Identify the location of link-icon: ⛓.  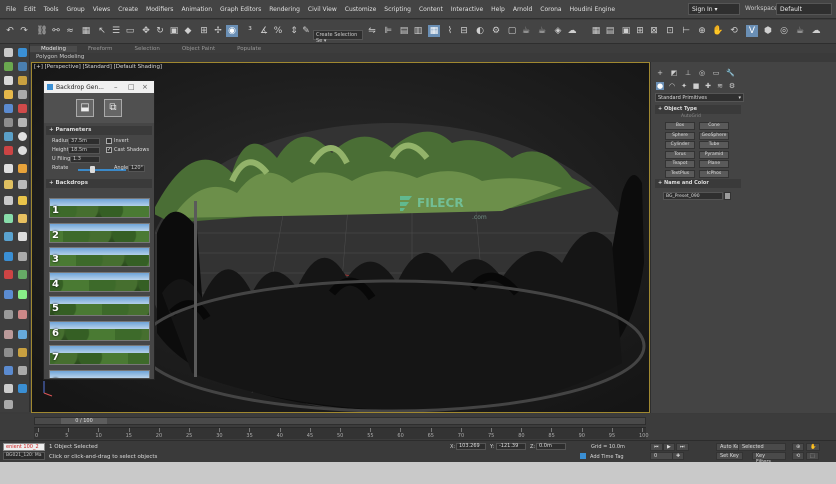
(42, 31).